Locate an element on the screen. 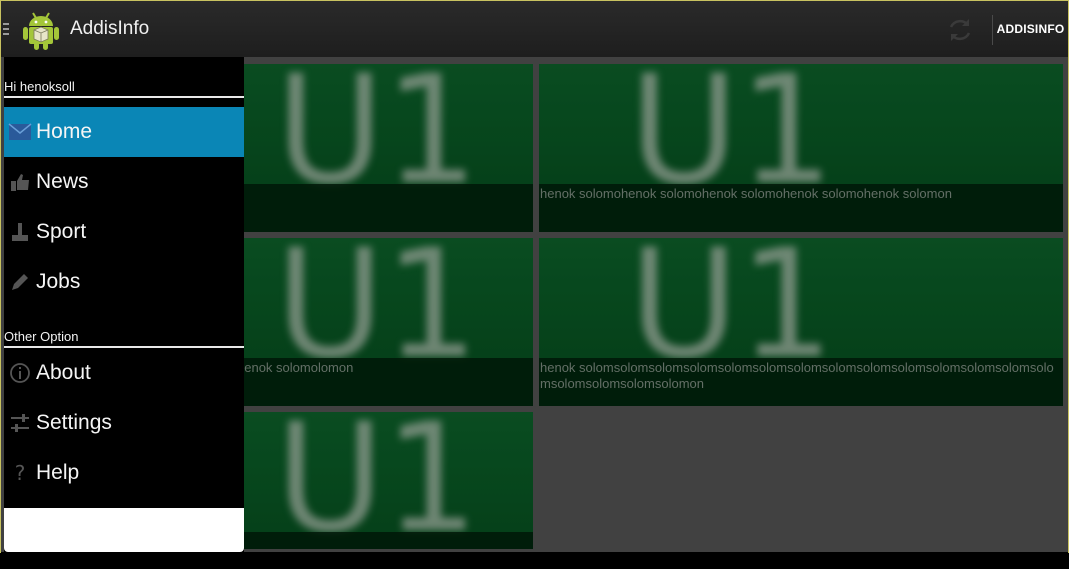 The image size is (1069, 569). drawer-item-label: About is located at coordinates (63, 372).